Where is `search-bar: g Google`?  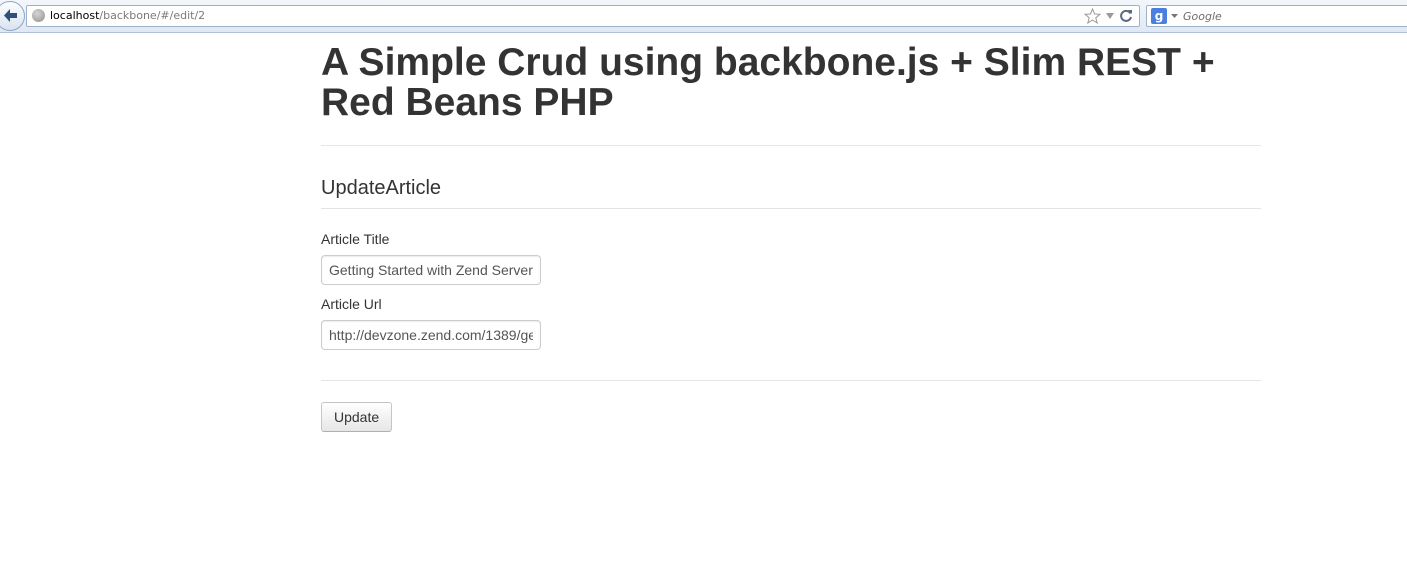
search-bar: g Google is located at coordinates (1276, 16).